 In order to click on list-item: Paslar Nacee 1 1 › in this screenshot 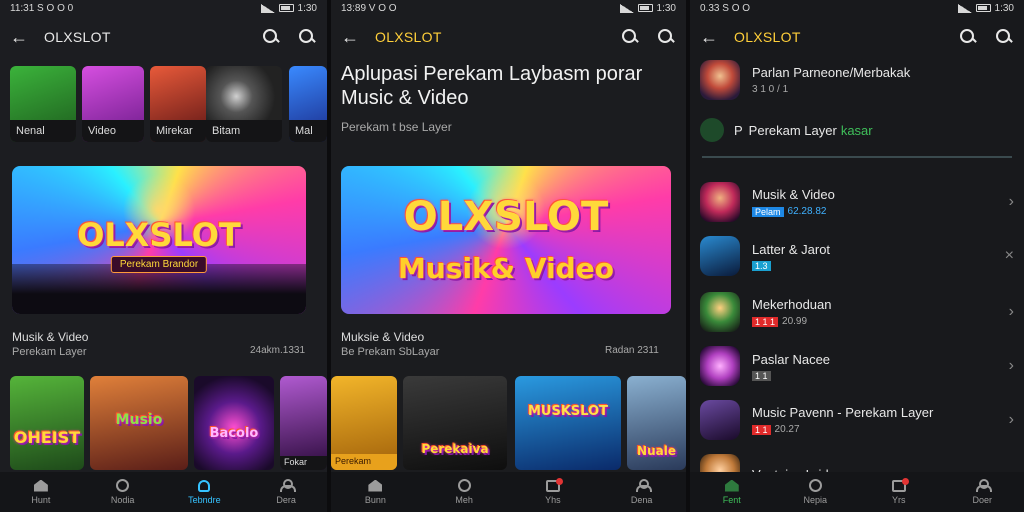, I will do `click(857, 366)`.